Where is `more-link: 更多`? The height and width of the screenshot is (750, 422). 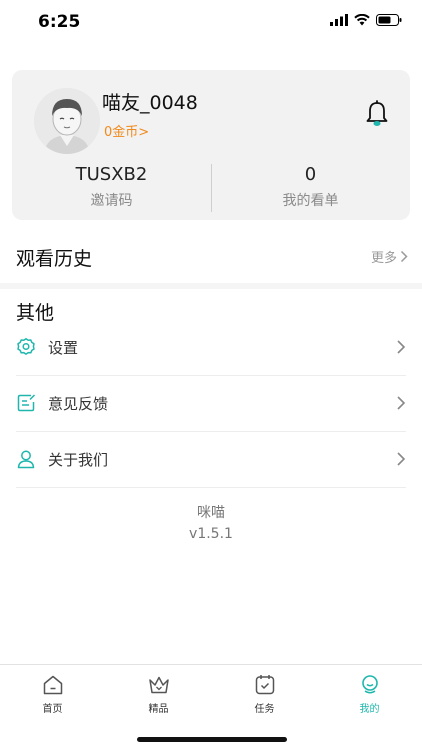
more-link: 更多 is located at coordinates (389, 256).